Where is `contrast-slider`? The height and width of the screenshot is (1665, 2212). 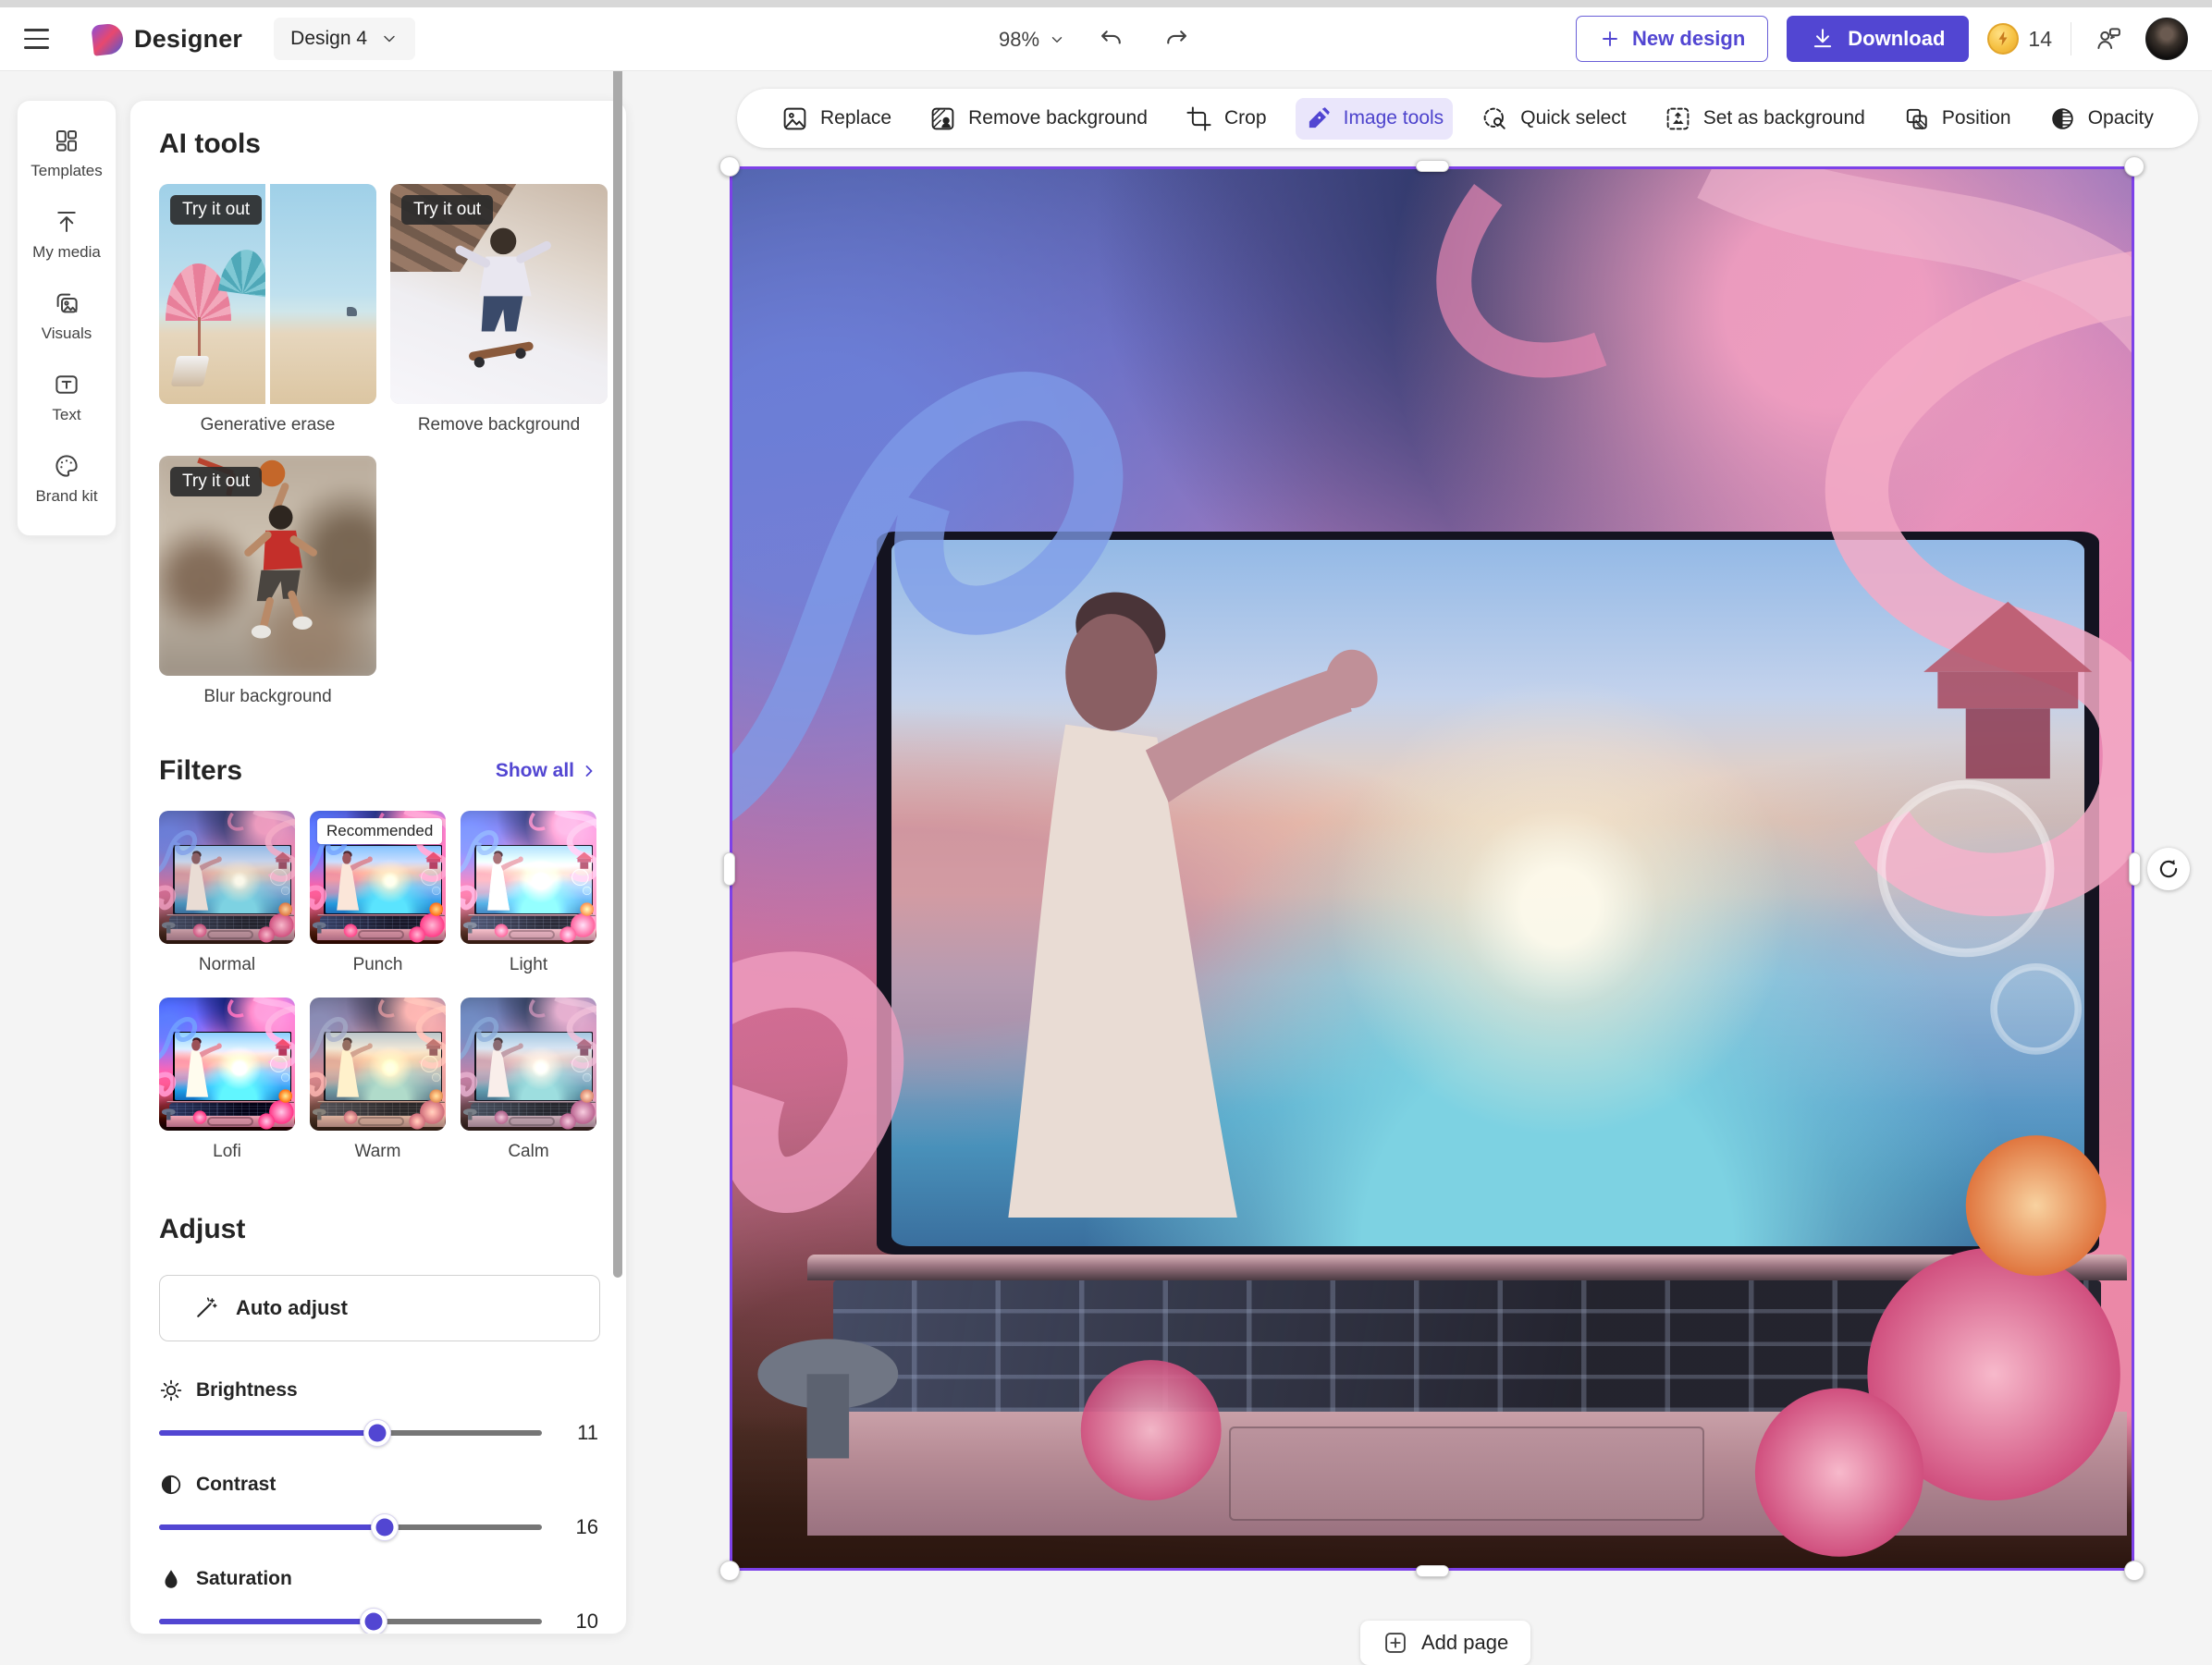 contrast-slider is located at coordinates (351, 1527).